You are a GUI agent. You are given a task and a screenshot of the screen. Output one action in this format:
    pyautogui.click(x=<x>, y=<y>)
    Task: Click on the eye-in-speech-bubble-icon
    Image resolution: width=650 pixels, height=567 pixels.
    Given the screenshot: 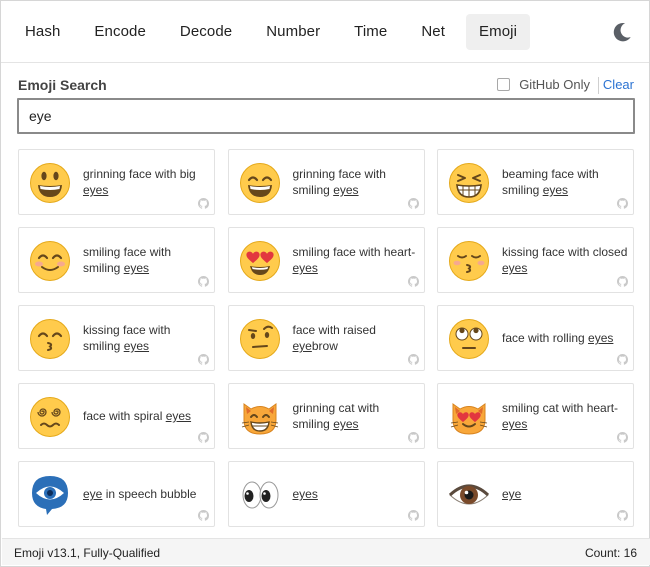 What is the action you would take?
    pyautogui.click(x=50, y=495)
    